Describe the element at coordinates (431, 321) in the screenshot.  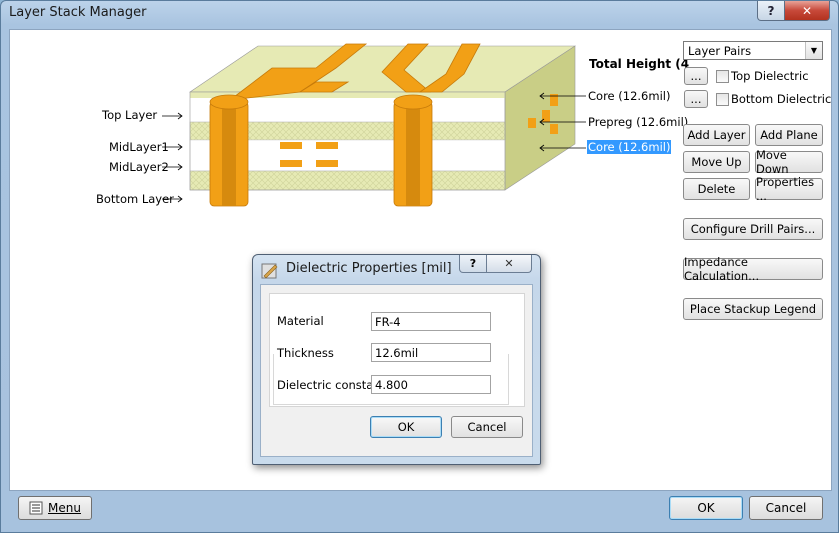
I see `material-field: FR-4` at that location.